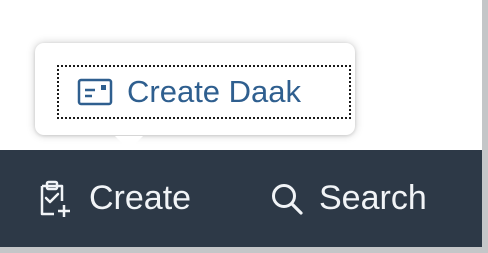  I want to click on card-icon, so click(95, 92).